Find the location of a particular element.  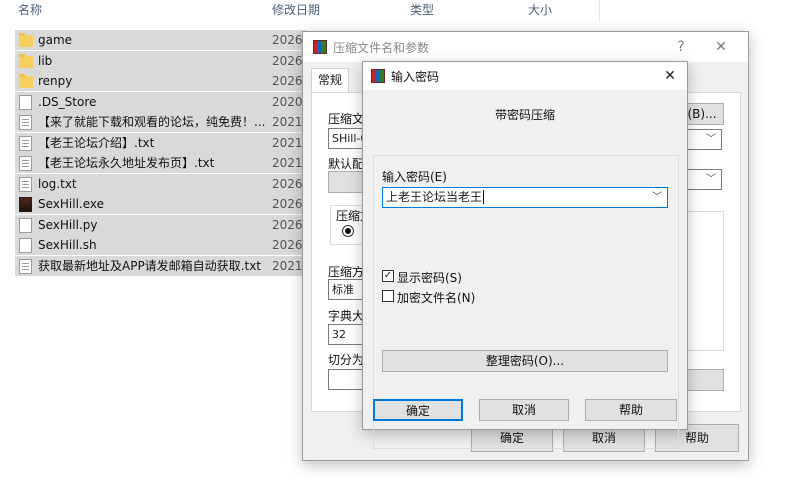

help-icon: ? is located at coordinates (681, 47).